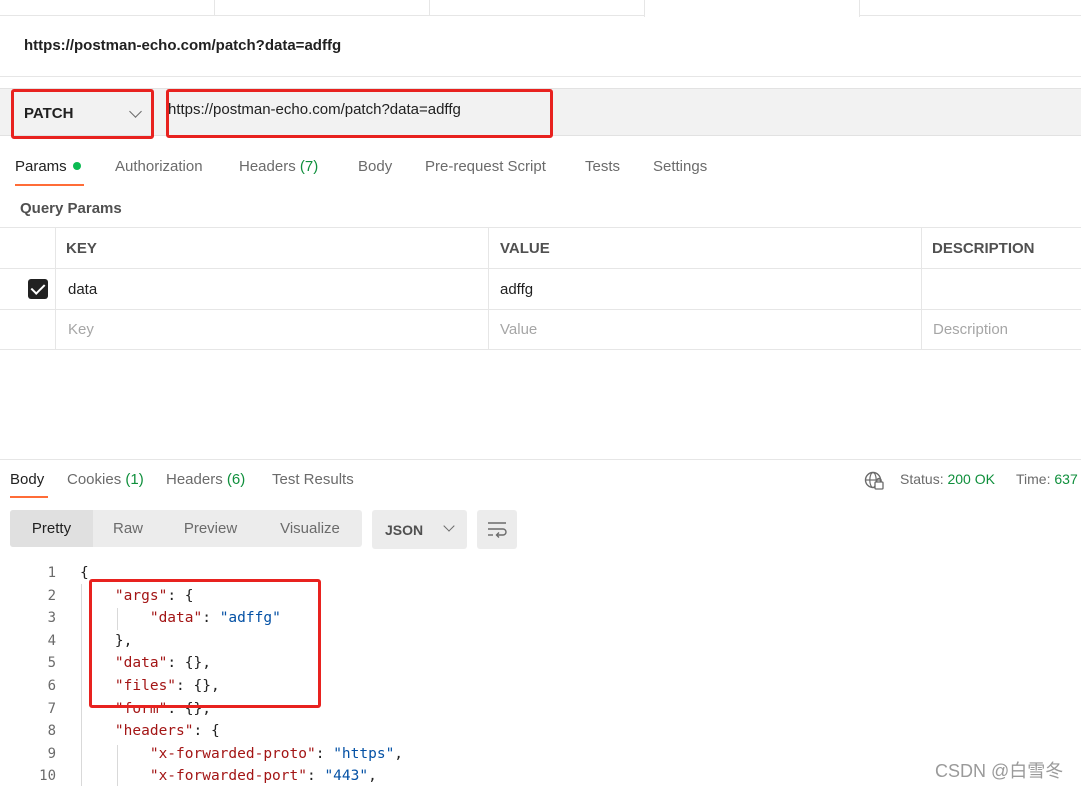  I want to click on line-number: 3, so click(51, 618).